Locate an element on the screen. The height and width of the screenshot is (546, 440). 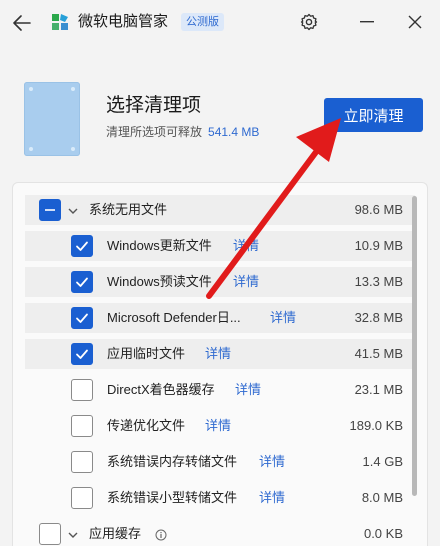
item-size: 8.0 MB is located at coordinates (382, 497).